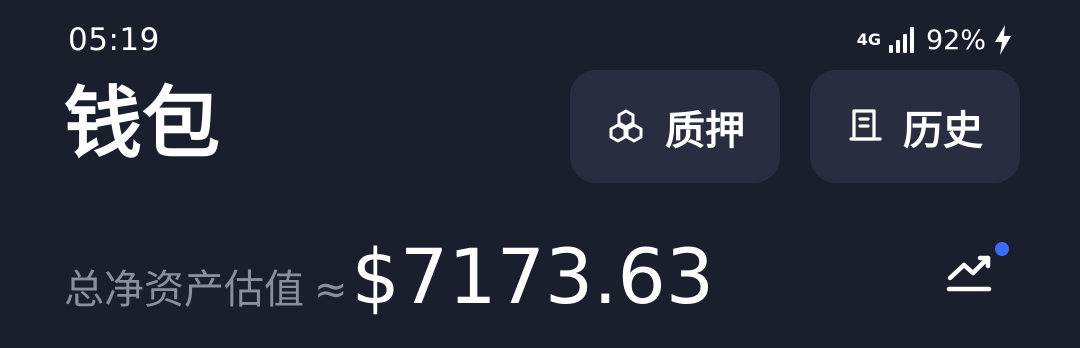 The image size is (1080, 348). What do you see at coordinates (626, 125) in the screenshot?
I see `stake-icon` at bounding box center [626, 125].